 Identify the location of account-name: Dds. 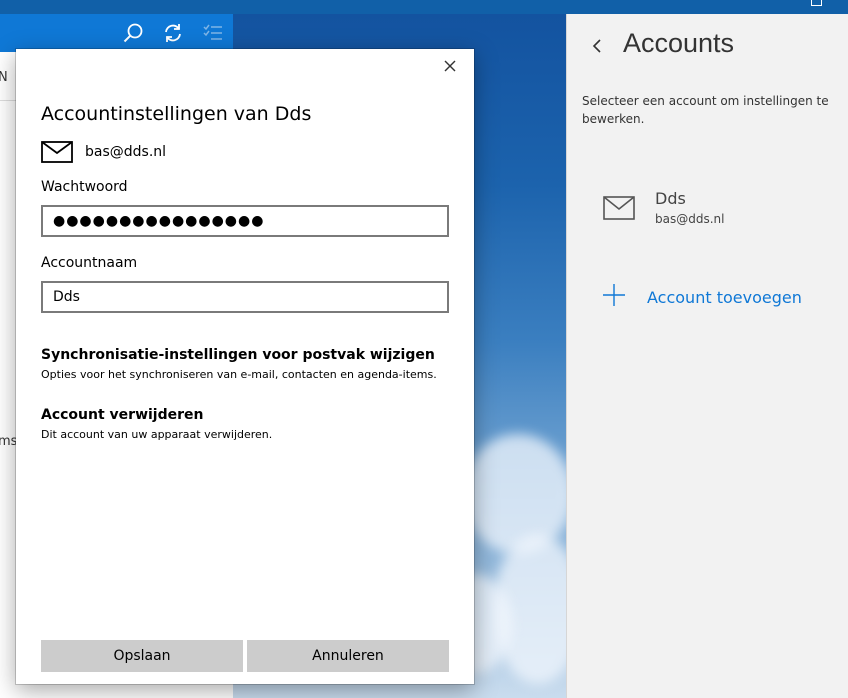
(670, 198).